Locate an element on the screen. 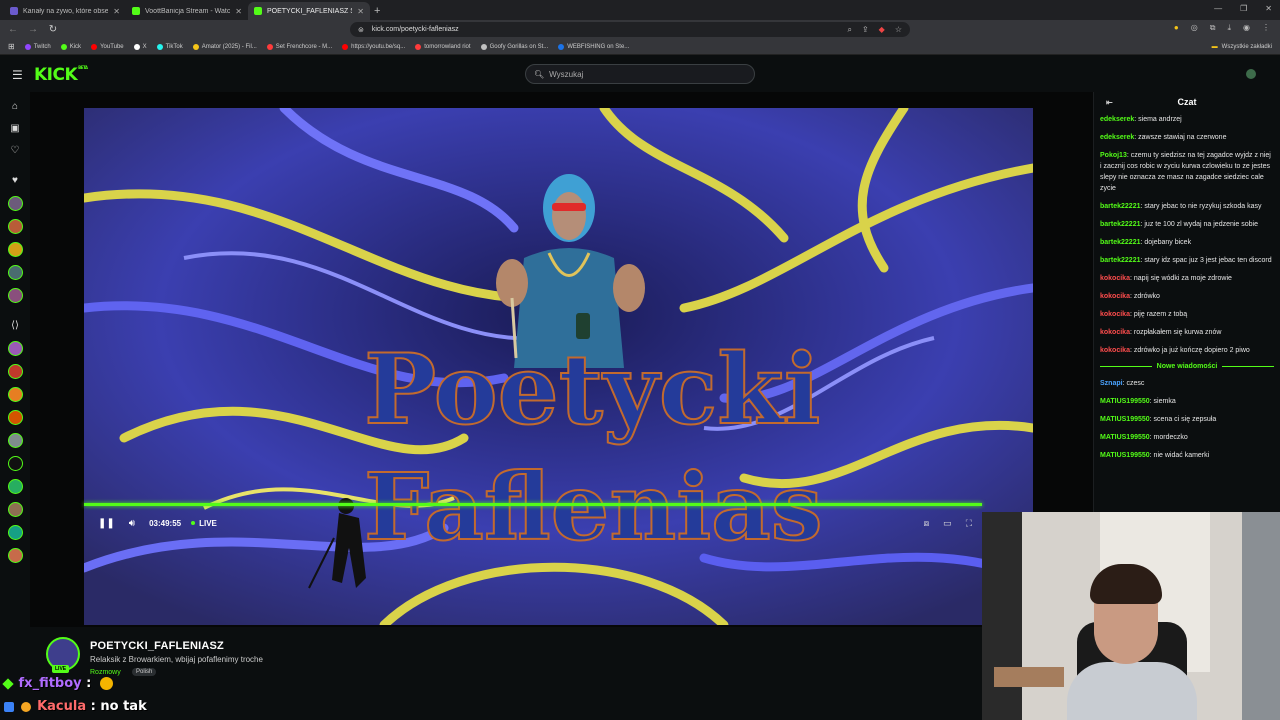 The height and width of the screenshot is (720, 1280). all-bookmarks: ▬ Wszystkie zakładki is located at coordinates (1242, 47).